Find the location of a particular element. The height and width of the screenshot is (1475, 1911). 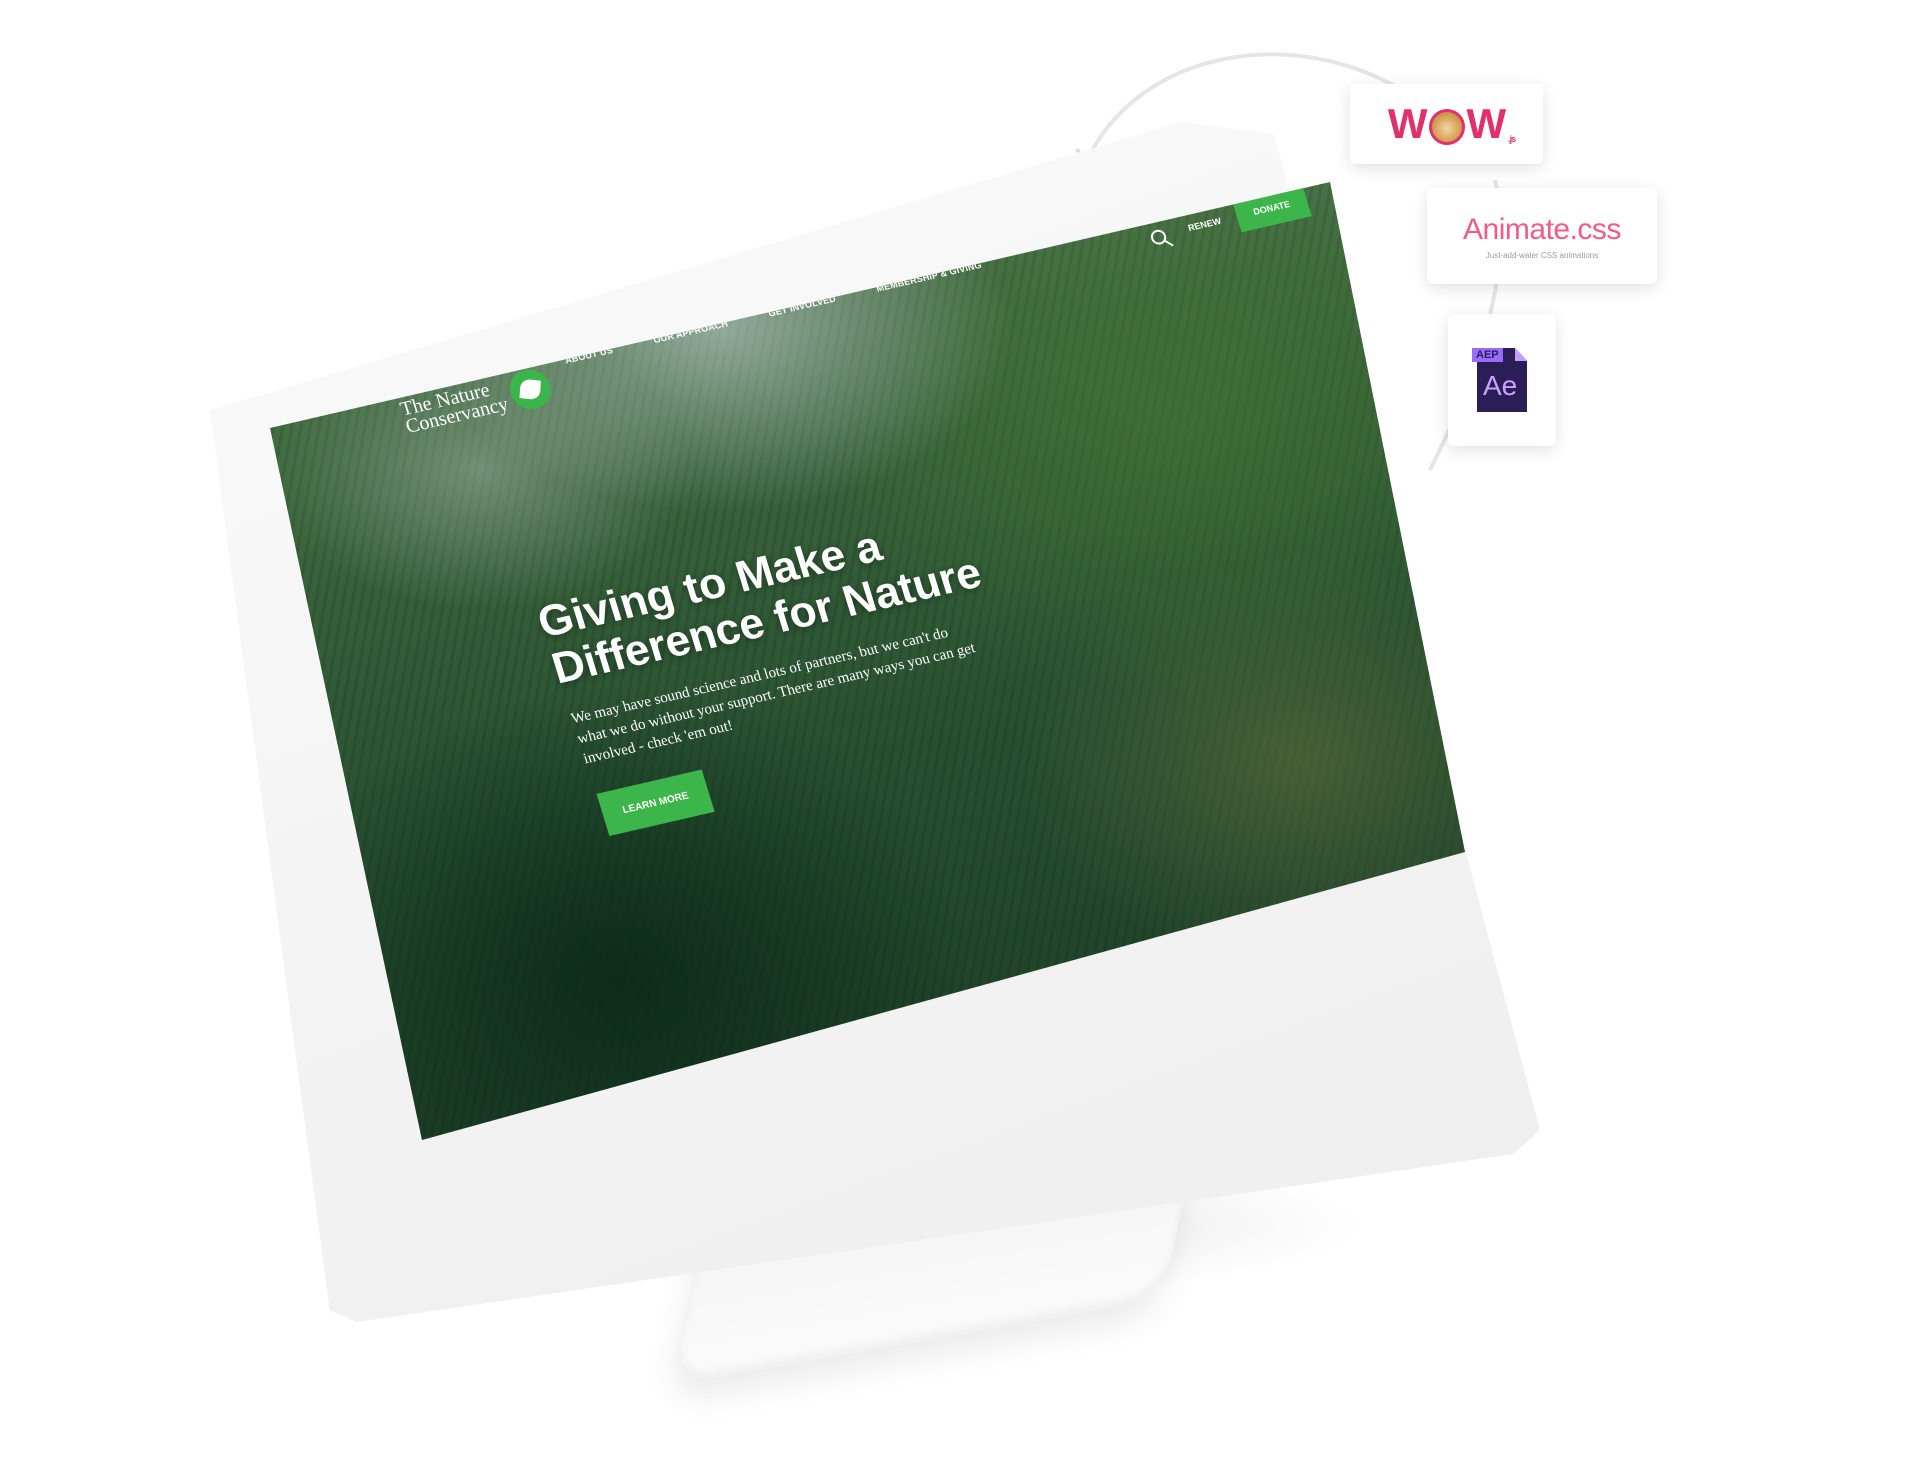

after-effects-badge: Ae AEP is located at coordinates (1502, 380).